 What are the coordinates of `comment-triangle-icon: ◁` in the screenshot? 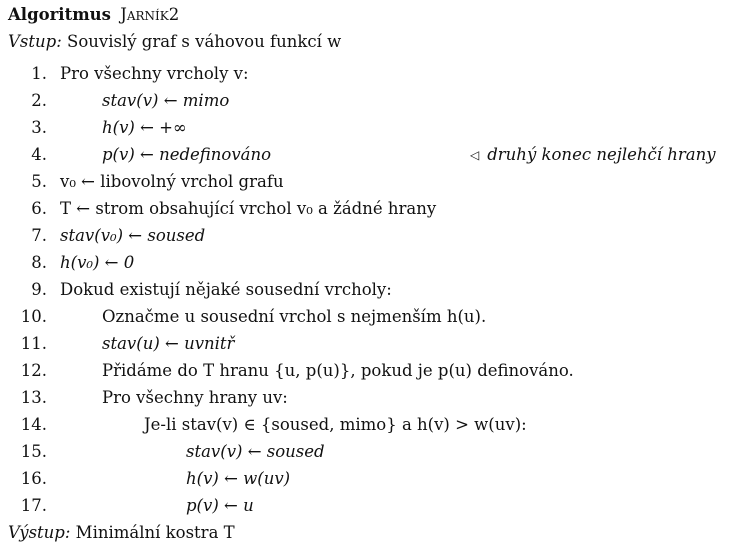 It's located at (475, 155).